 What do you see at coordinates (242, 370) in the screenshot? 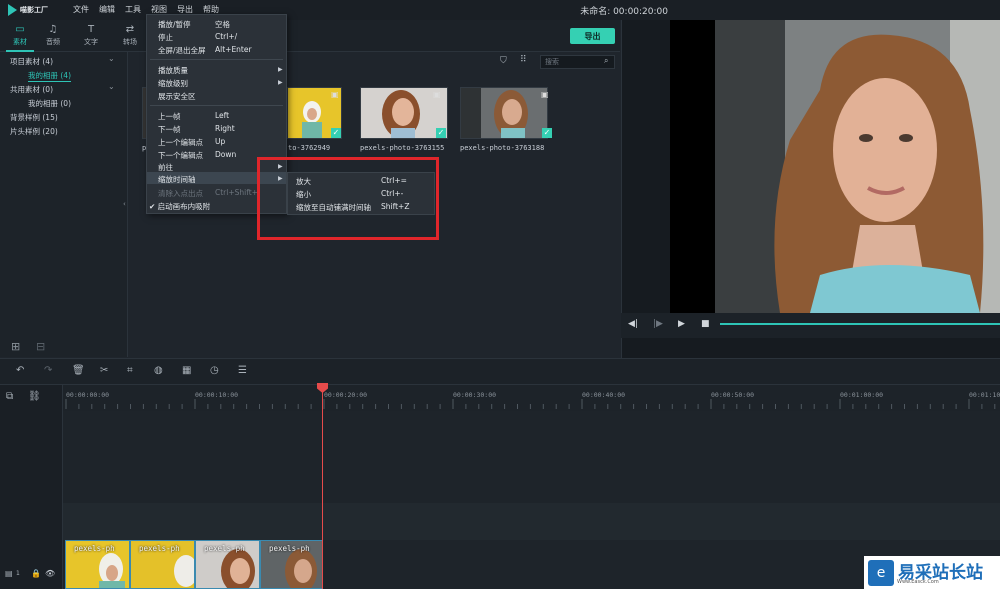
I see `adjust-icon: ☰` at bounding box center [242, 370].